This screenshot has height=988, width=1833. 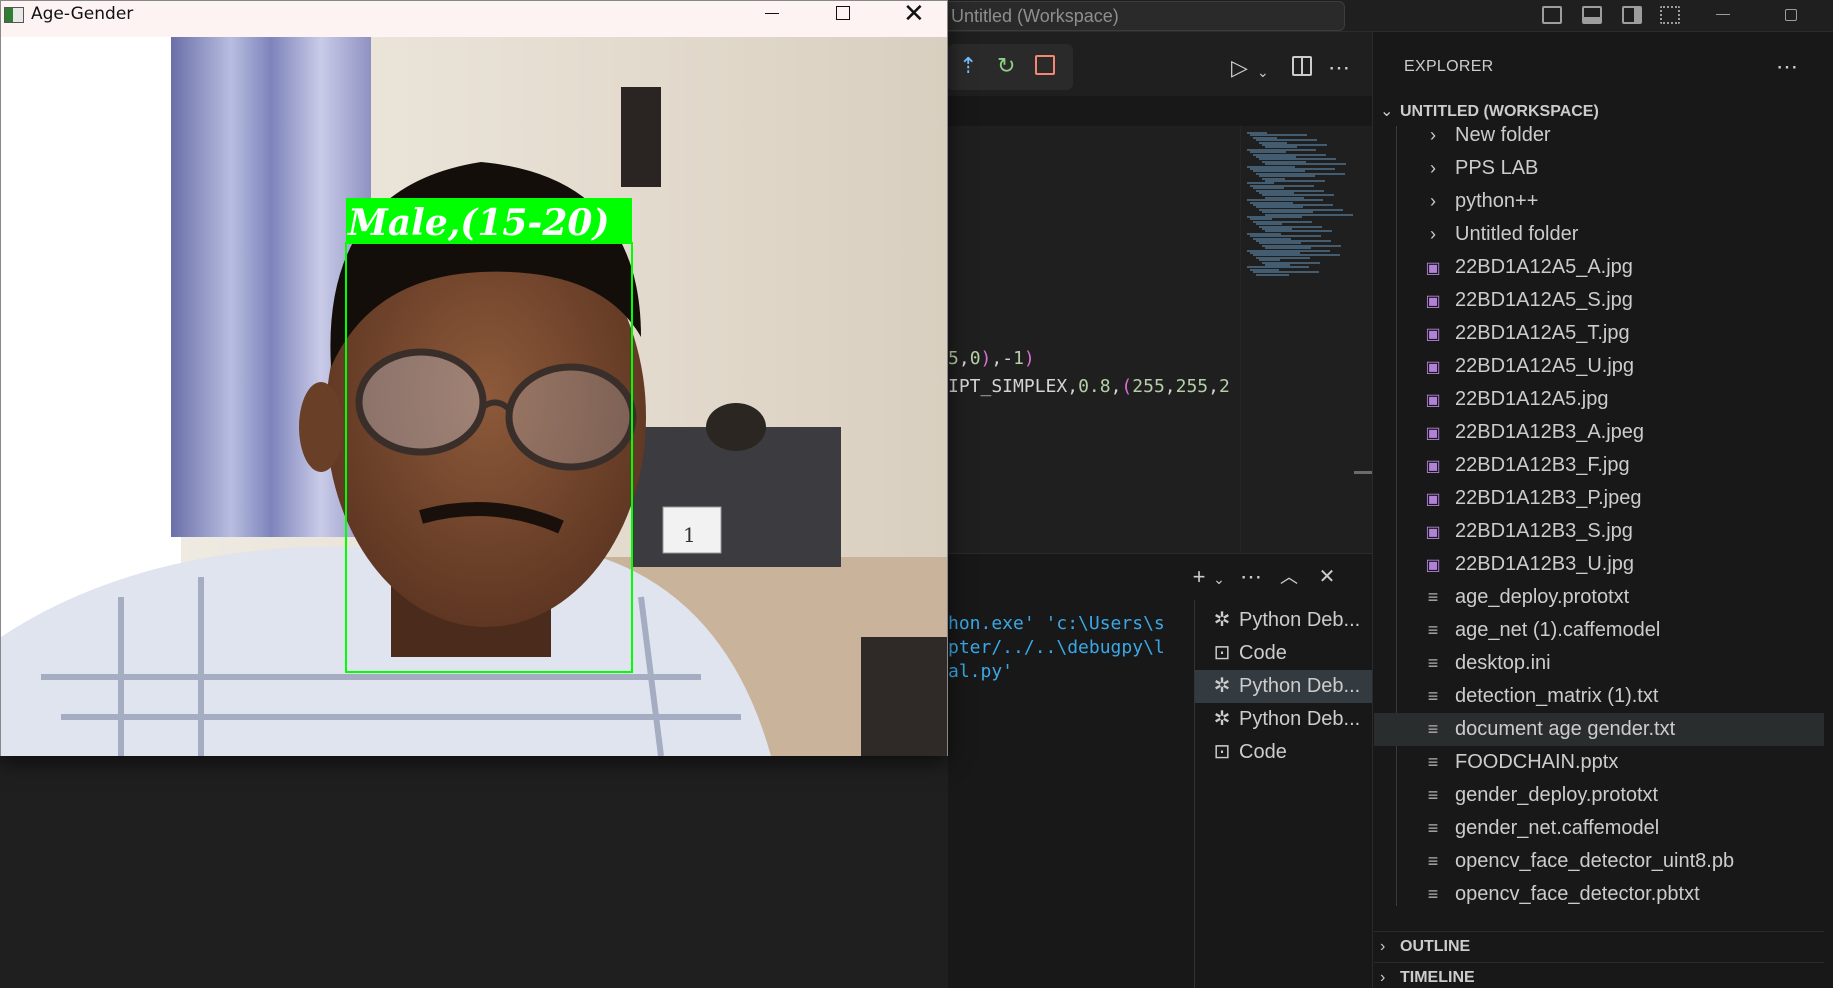 I want to click on glasses-left-lens, so click(x=421, y=402).